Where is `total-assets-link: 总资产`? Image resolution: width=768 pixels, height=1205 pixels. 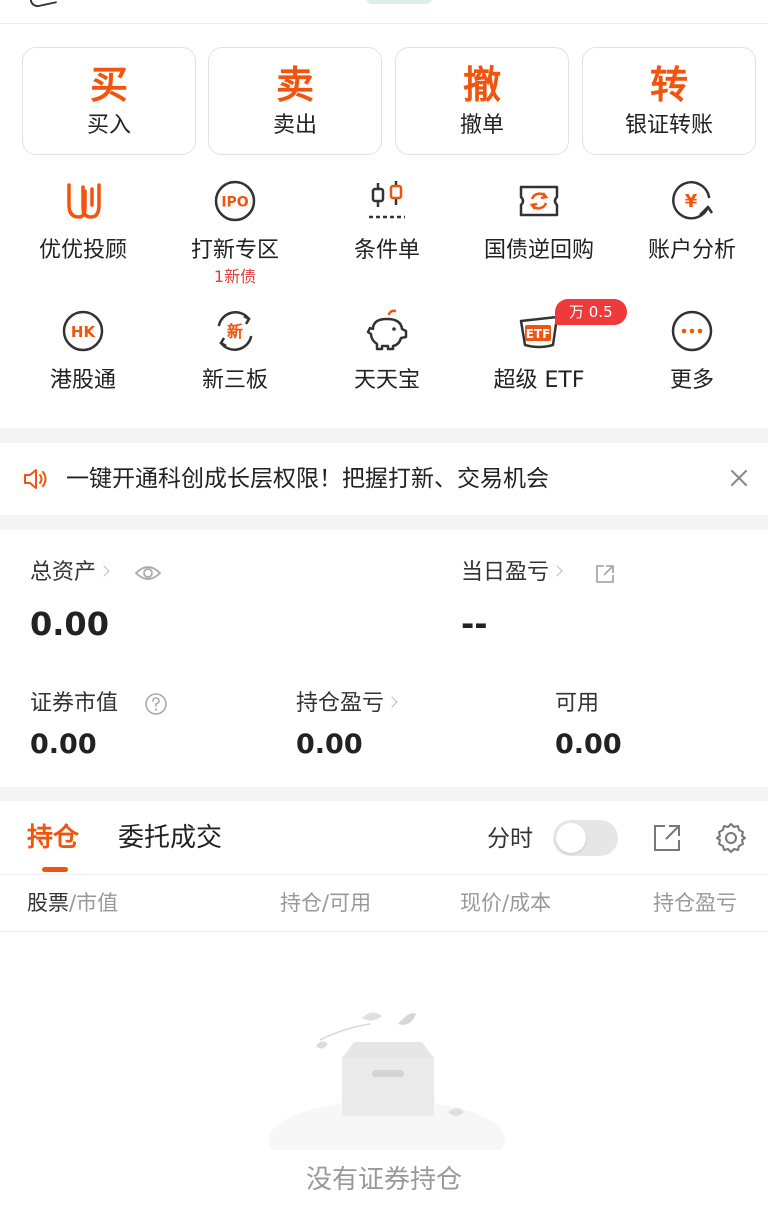 total-assets-link: 总资产 is located at coordinates (70, 573).